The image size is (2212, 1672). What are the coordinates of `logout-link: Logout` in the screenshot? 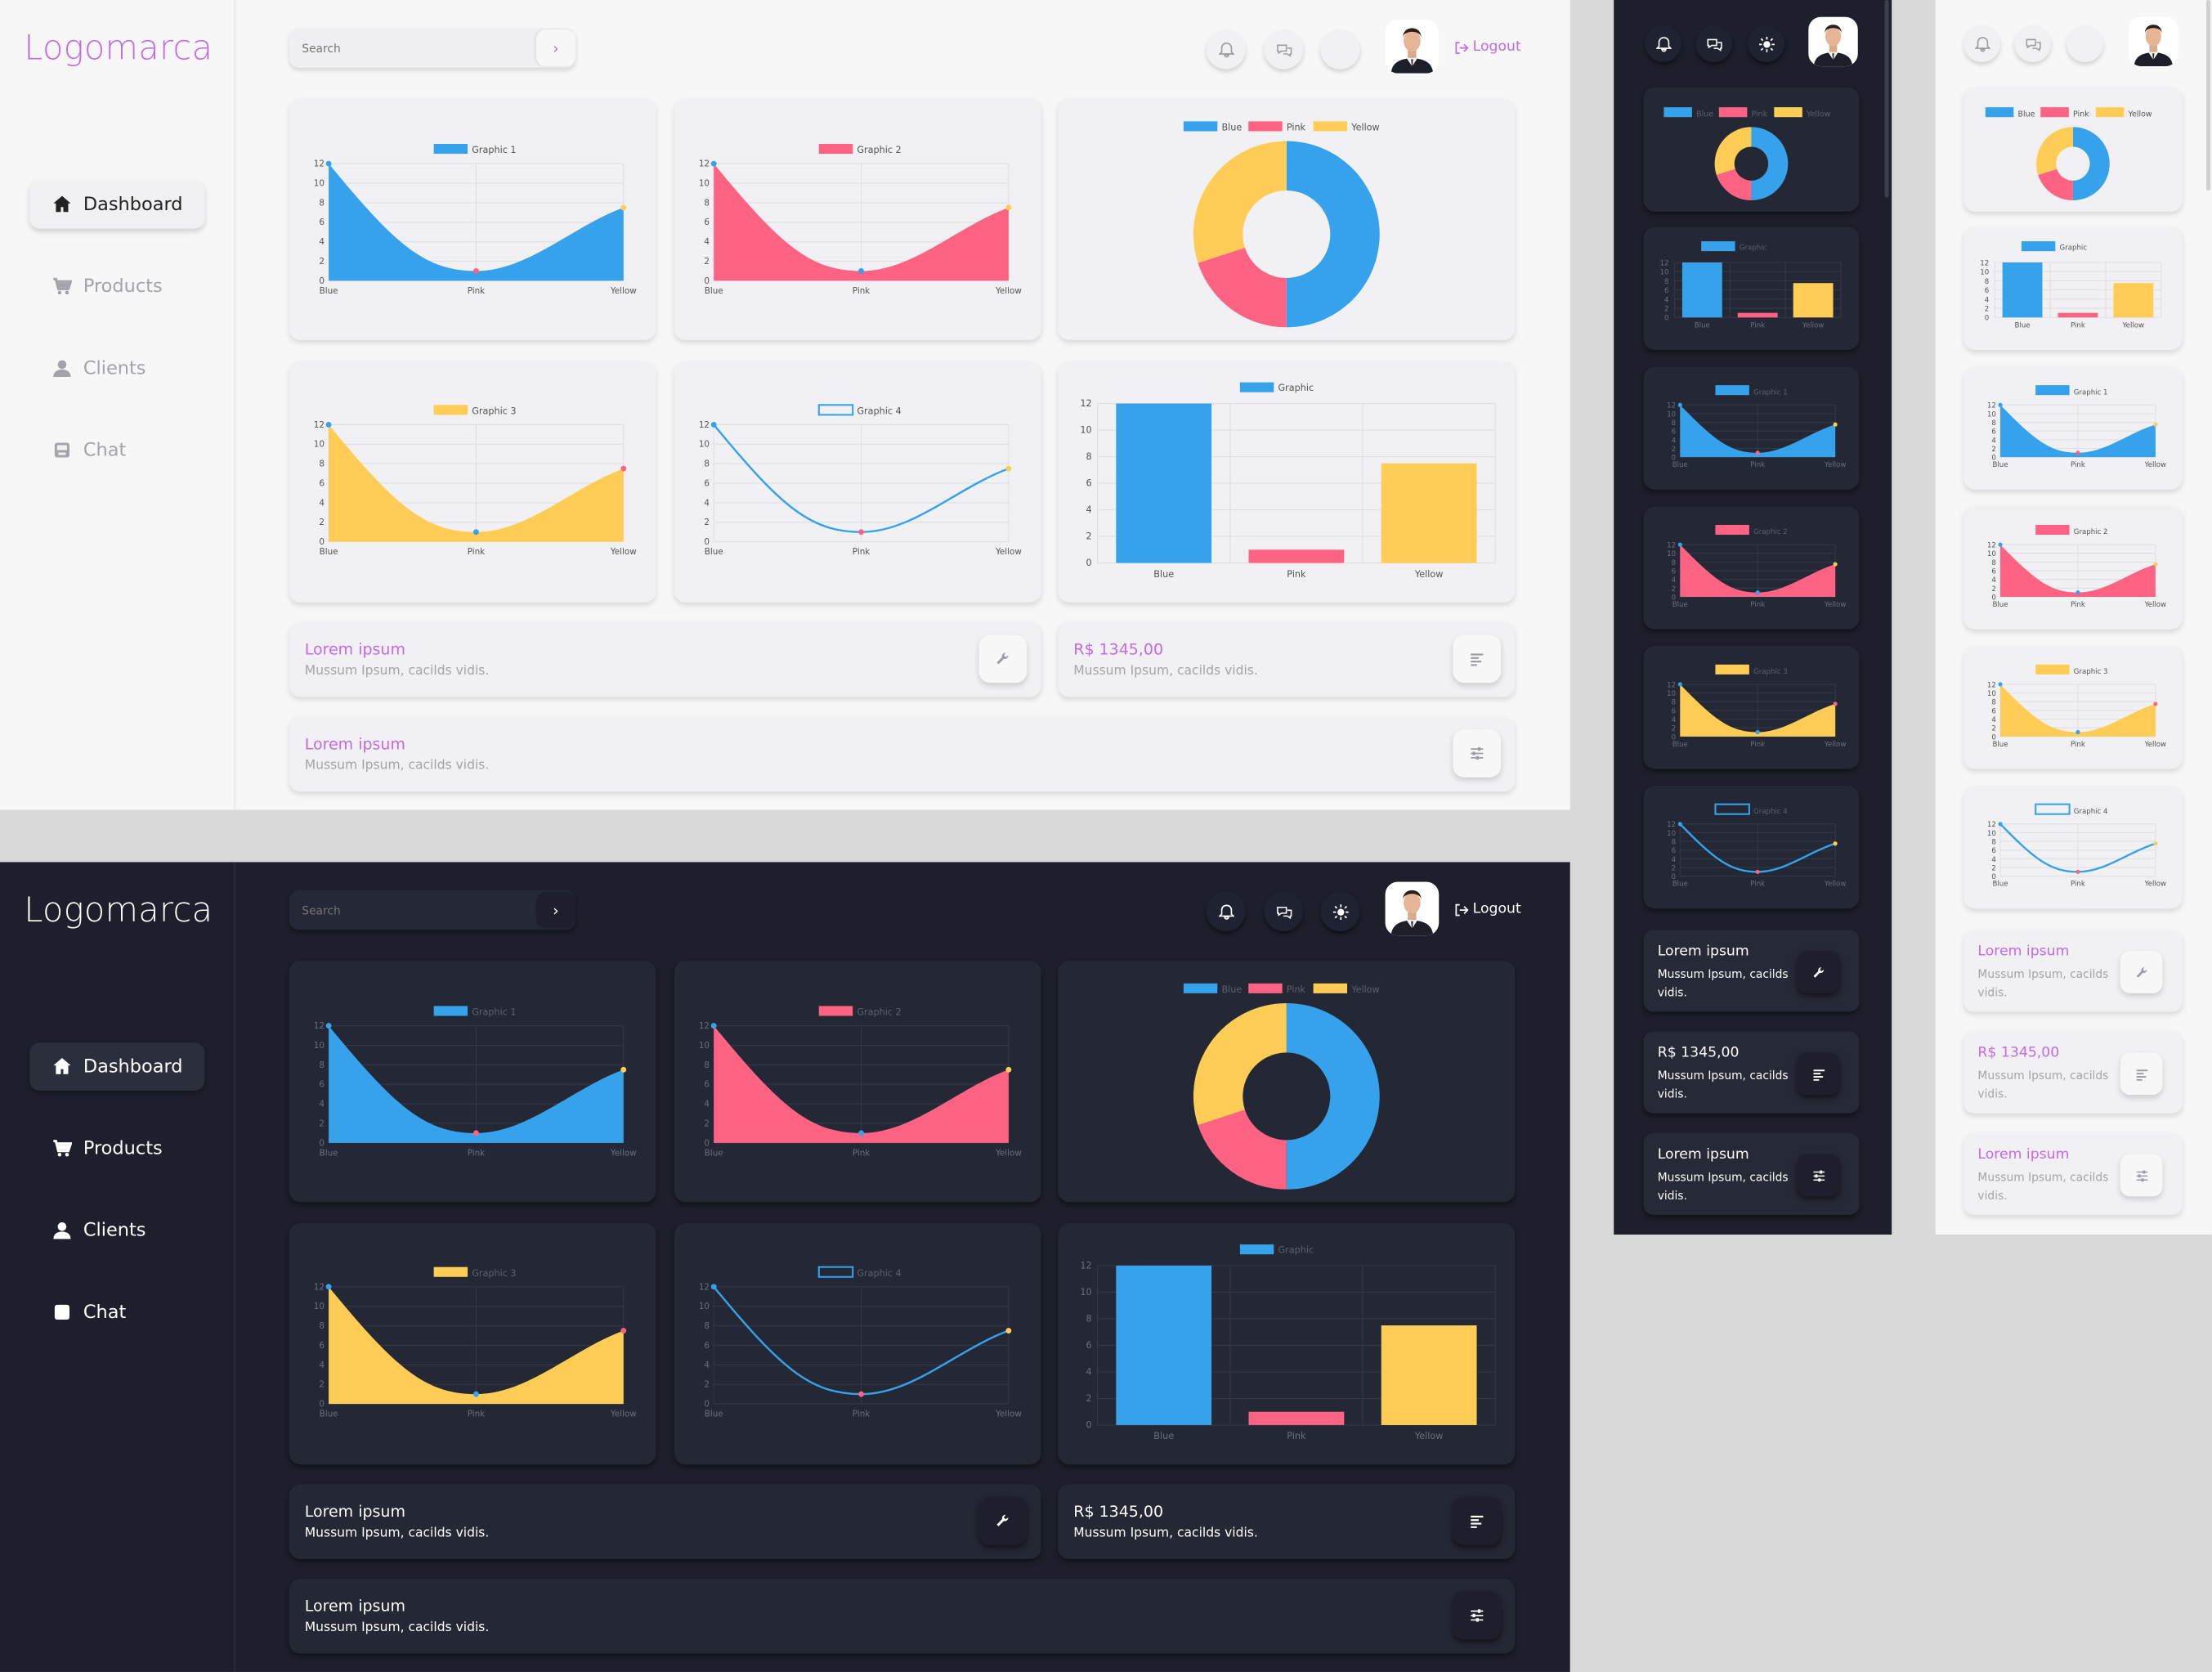 It's located at (1487, 909).